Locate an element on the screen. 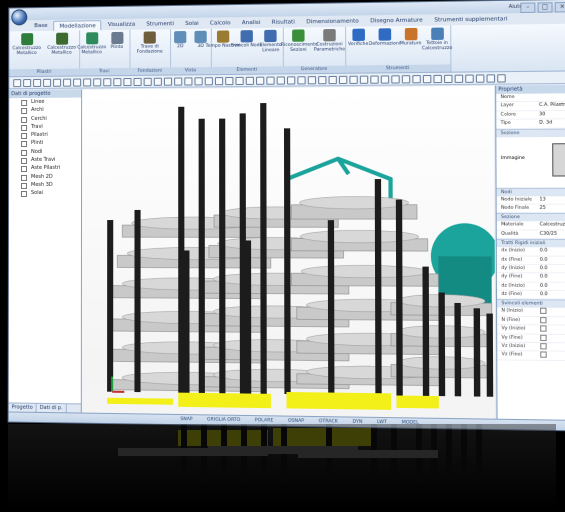  tab-1: Modellazione is located at coordinates (77, 25).